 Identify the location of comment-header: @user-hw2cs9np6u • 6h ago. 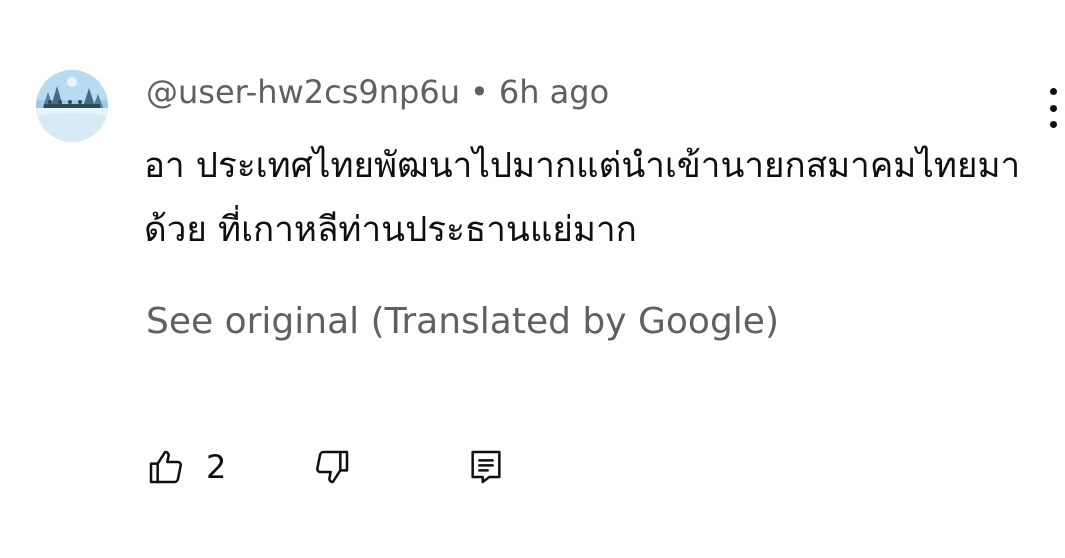
(377, 92).